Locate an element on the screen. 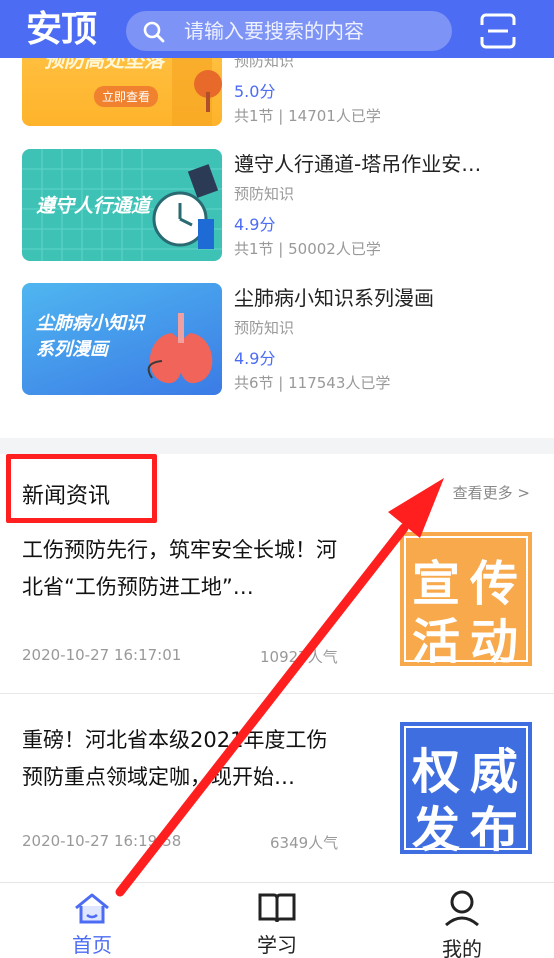  course-thumbnail: 遵守人行通道 is located at coordinates (122, 205).